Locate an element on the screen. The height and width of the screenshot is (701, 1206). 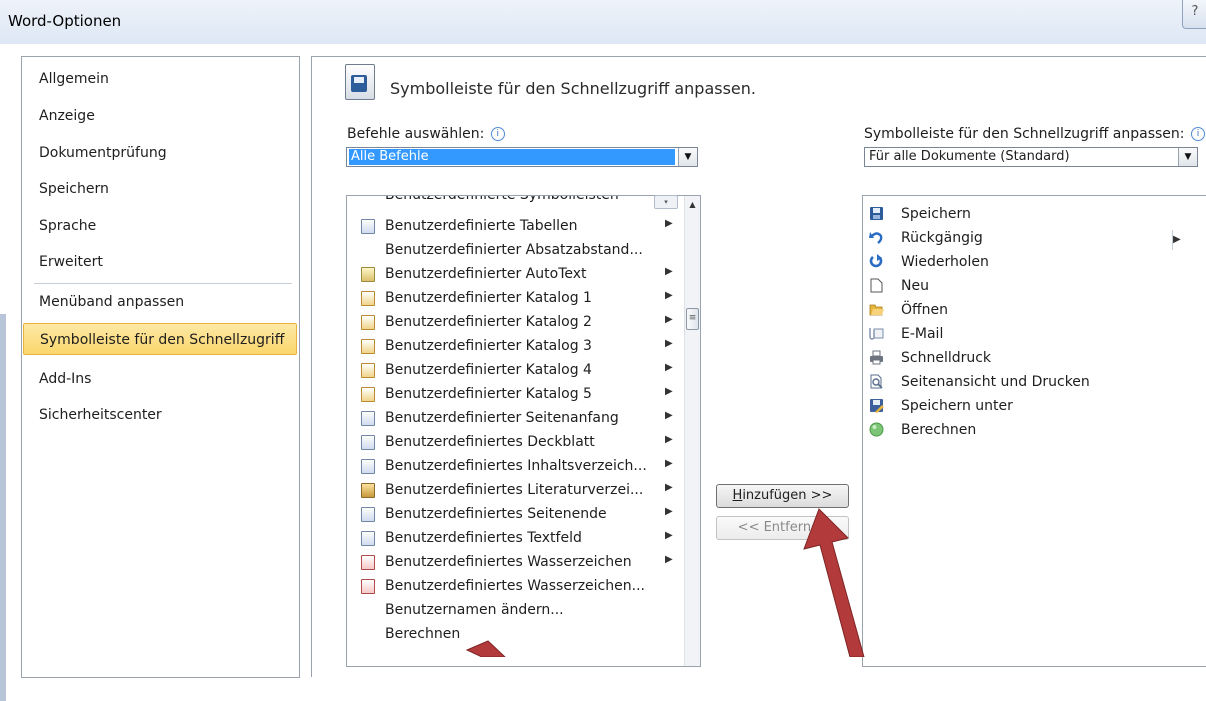
list-item: Benutzerdefiniertes Textfeld ▶ is located at coordinates (515, 539).